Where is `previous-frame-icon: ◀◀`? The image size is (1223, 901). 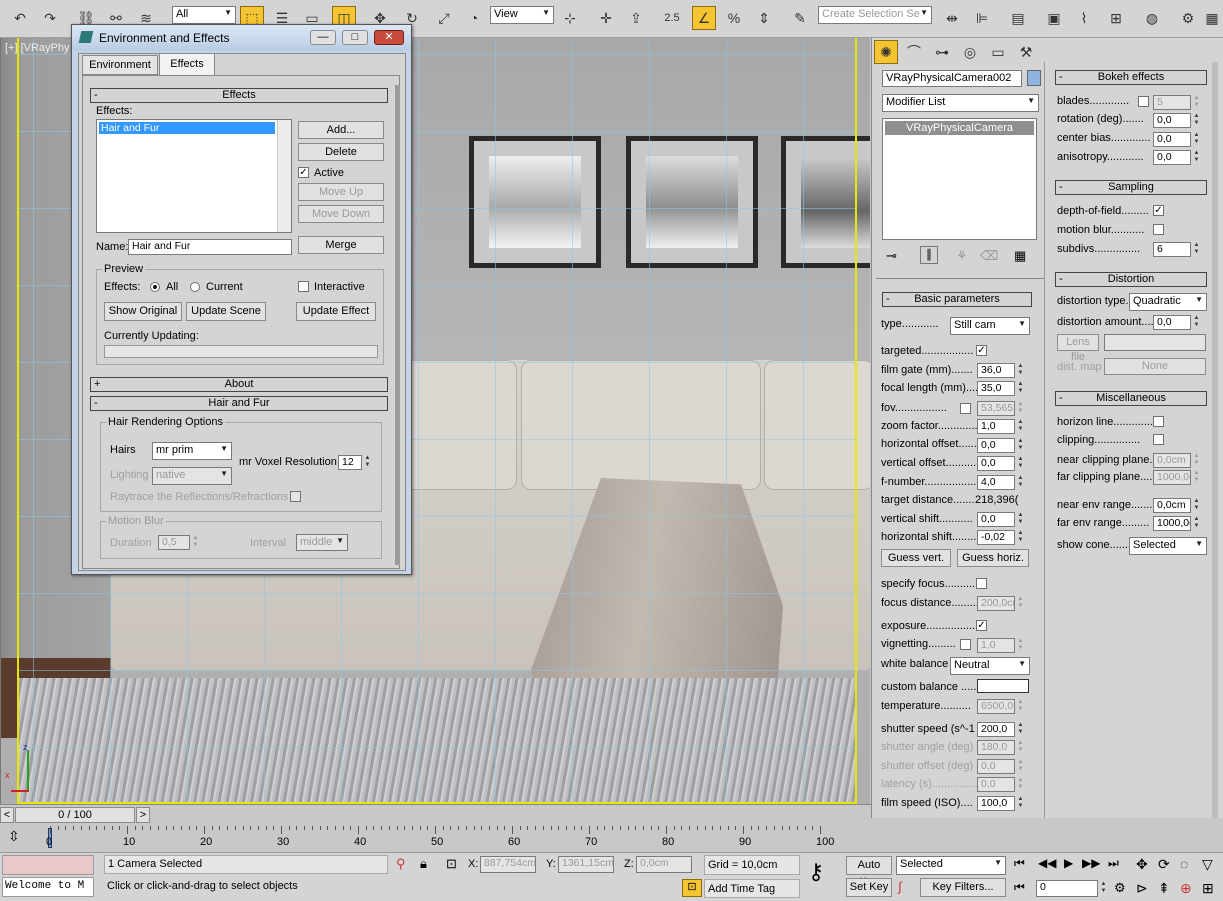 previous-frame-icon: ◀◀ is located at coordinates (1047, 863).